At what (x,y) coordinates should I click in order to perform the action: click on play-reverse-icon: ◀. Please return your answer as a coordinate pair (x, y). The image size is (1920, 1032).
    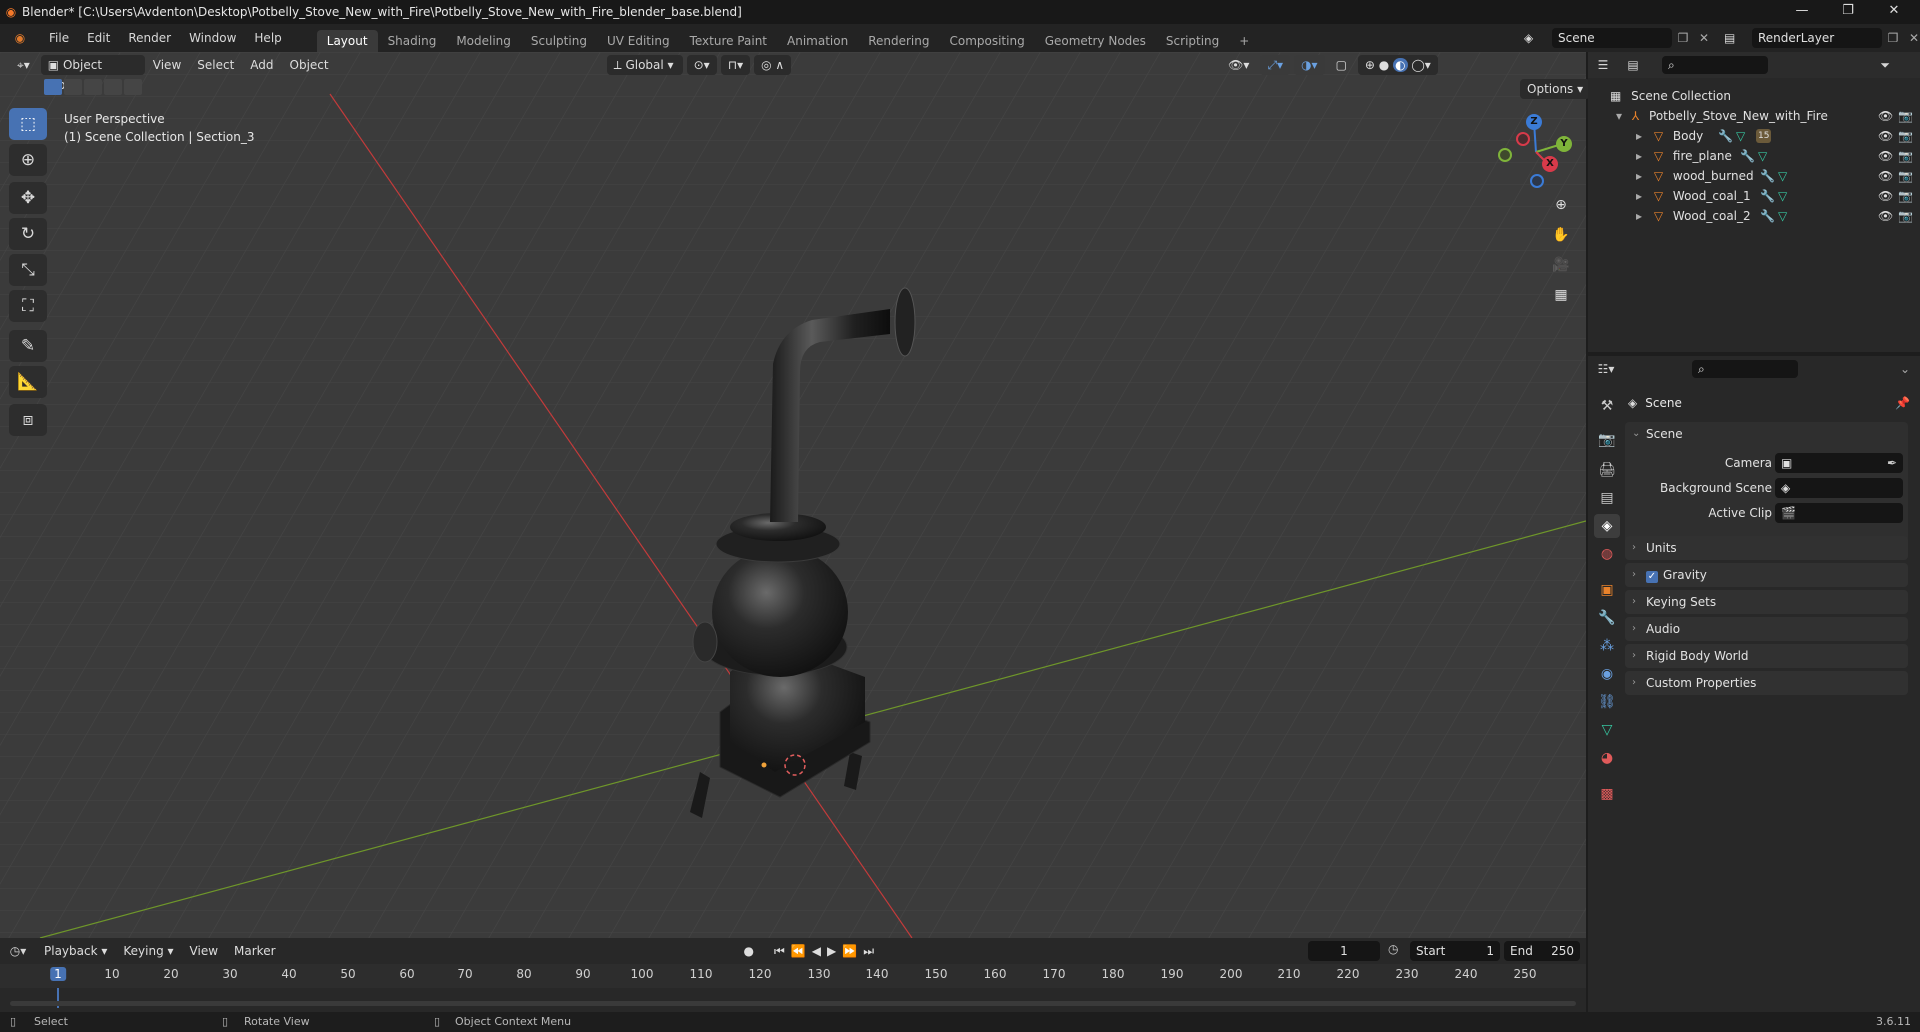
    Looking at the image, I should click on (819, 951).